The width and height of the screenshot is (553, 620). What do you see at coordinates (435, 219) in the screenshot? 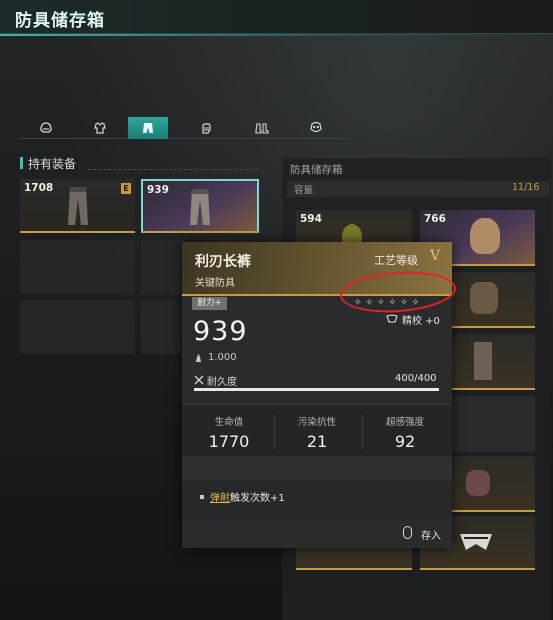
I see `card-power: 766` at bounding box center [435, 219].